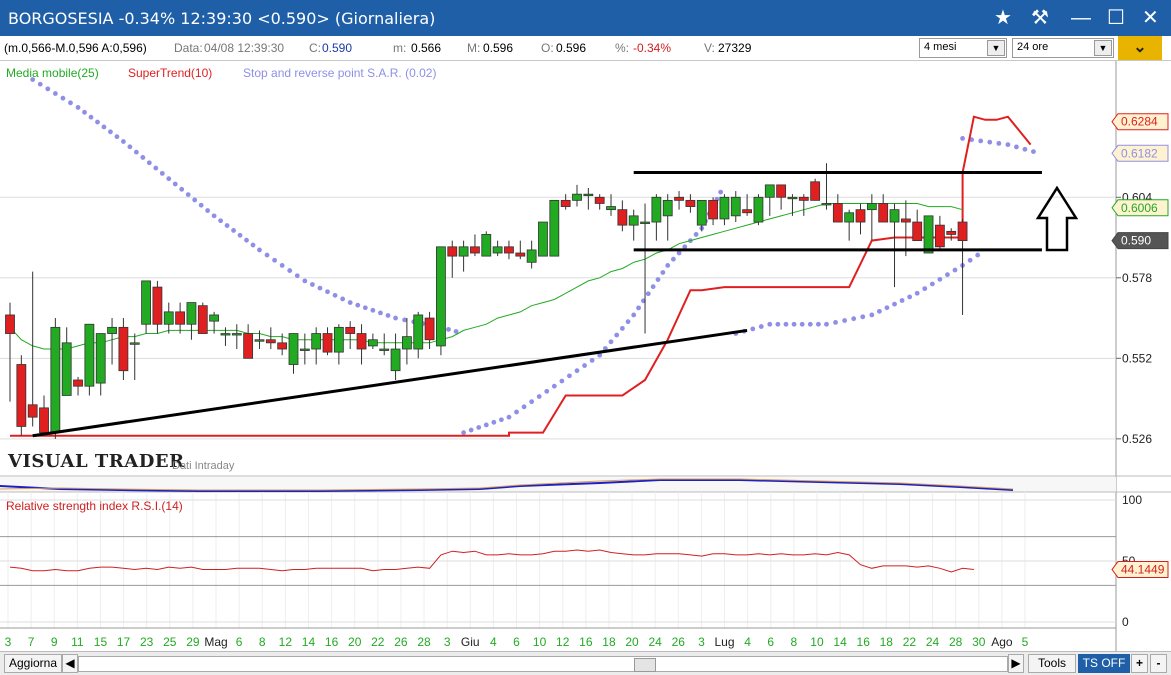 This screenshot has height=675, width=1171. I want to click on scroll-left-button: ◀, so click(70, 663).